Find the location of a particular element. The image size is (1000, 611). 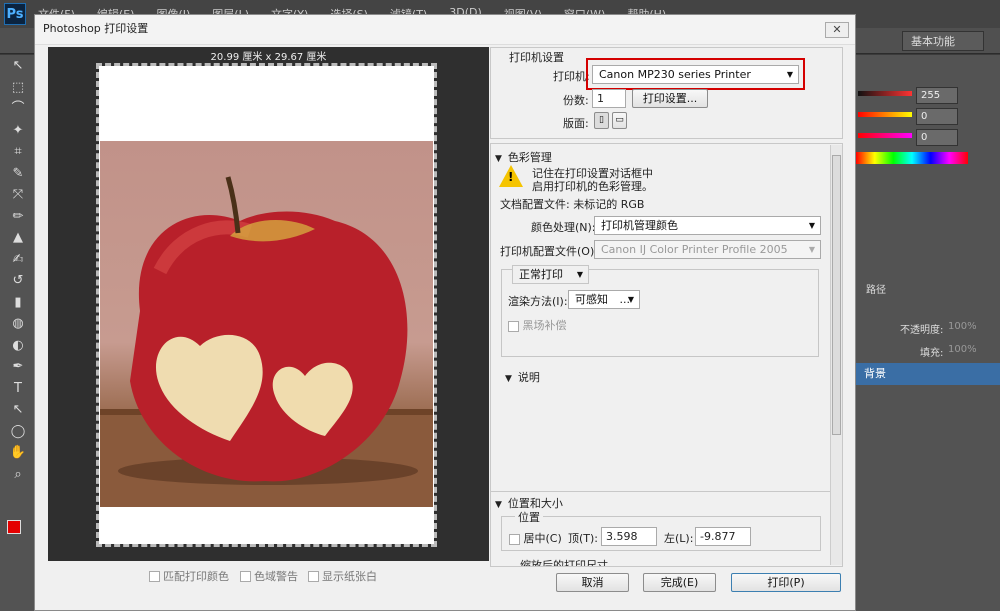

dialog-title: Photoshop 打印设置 is located at coordinates (445, 30).